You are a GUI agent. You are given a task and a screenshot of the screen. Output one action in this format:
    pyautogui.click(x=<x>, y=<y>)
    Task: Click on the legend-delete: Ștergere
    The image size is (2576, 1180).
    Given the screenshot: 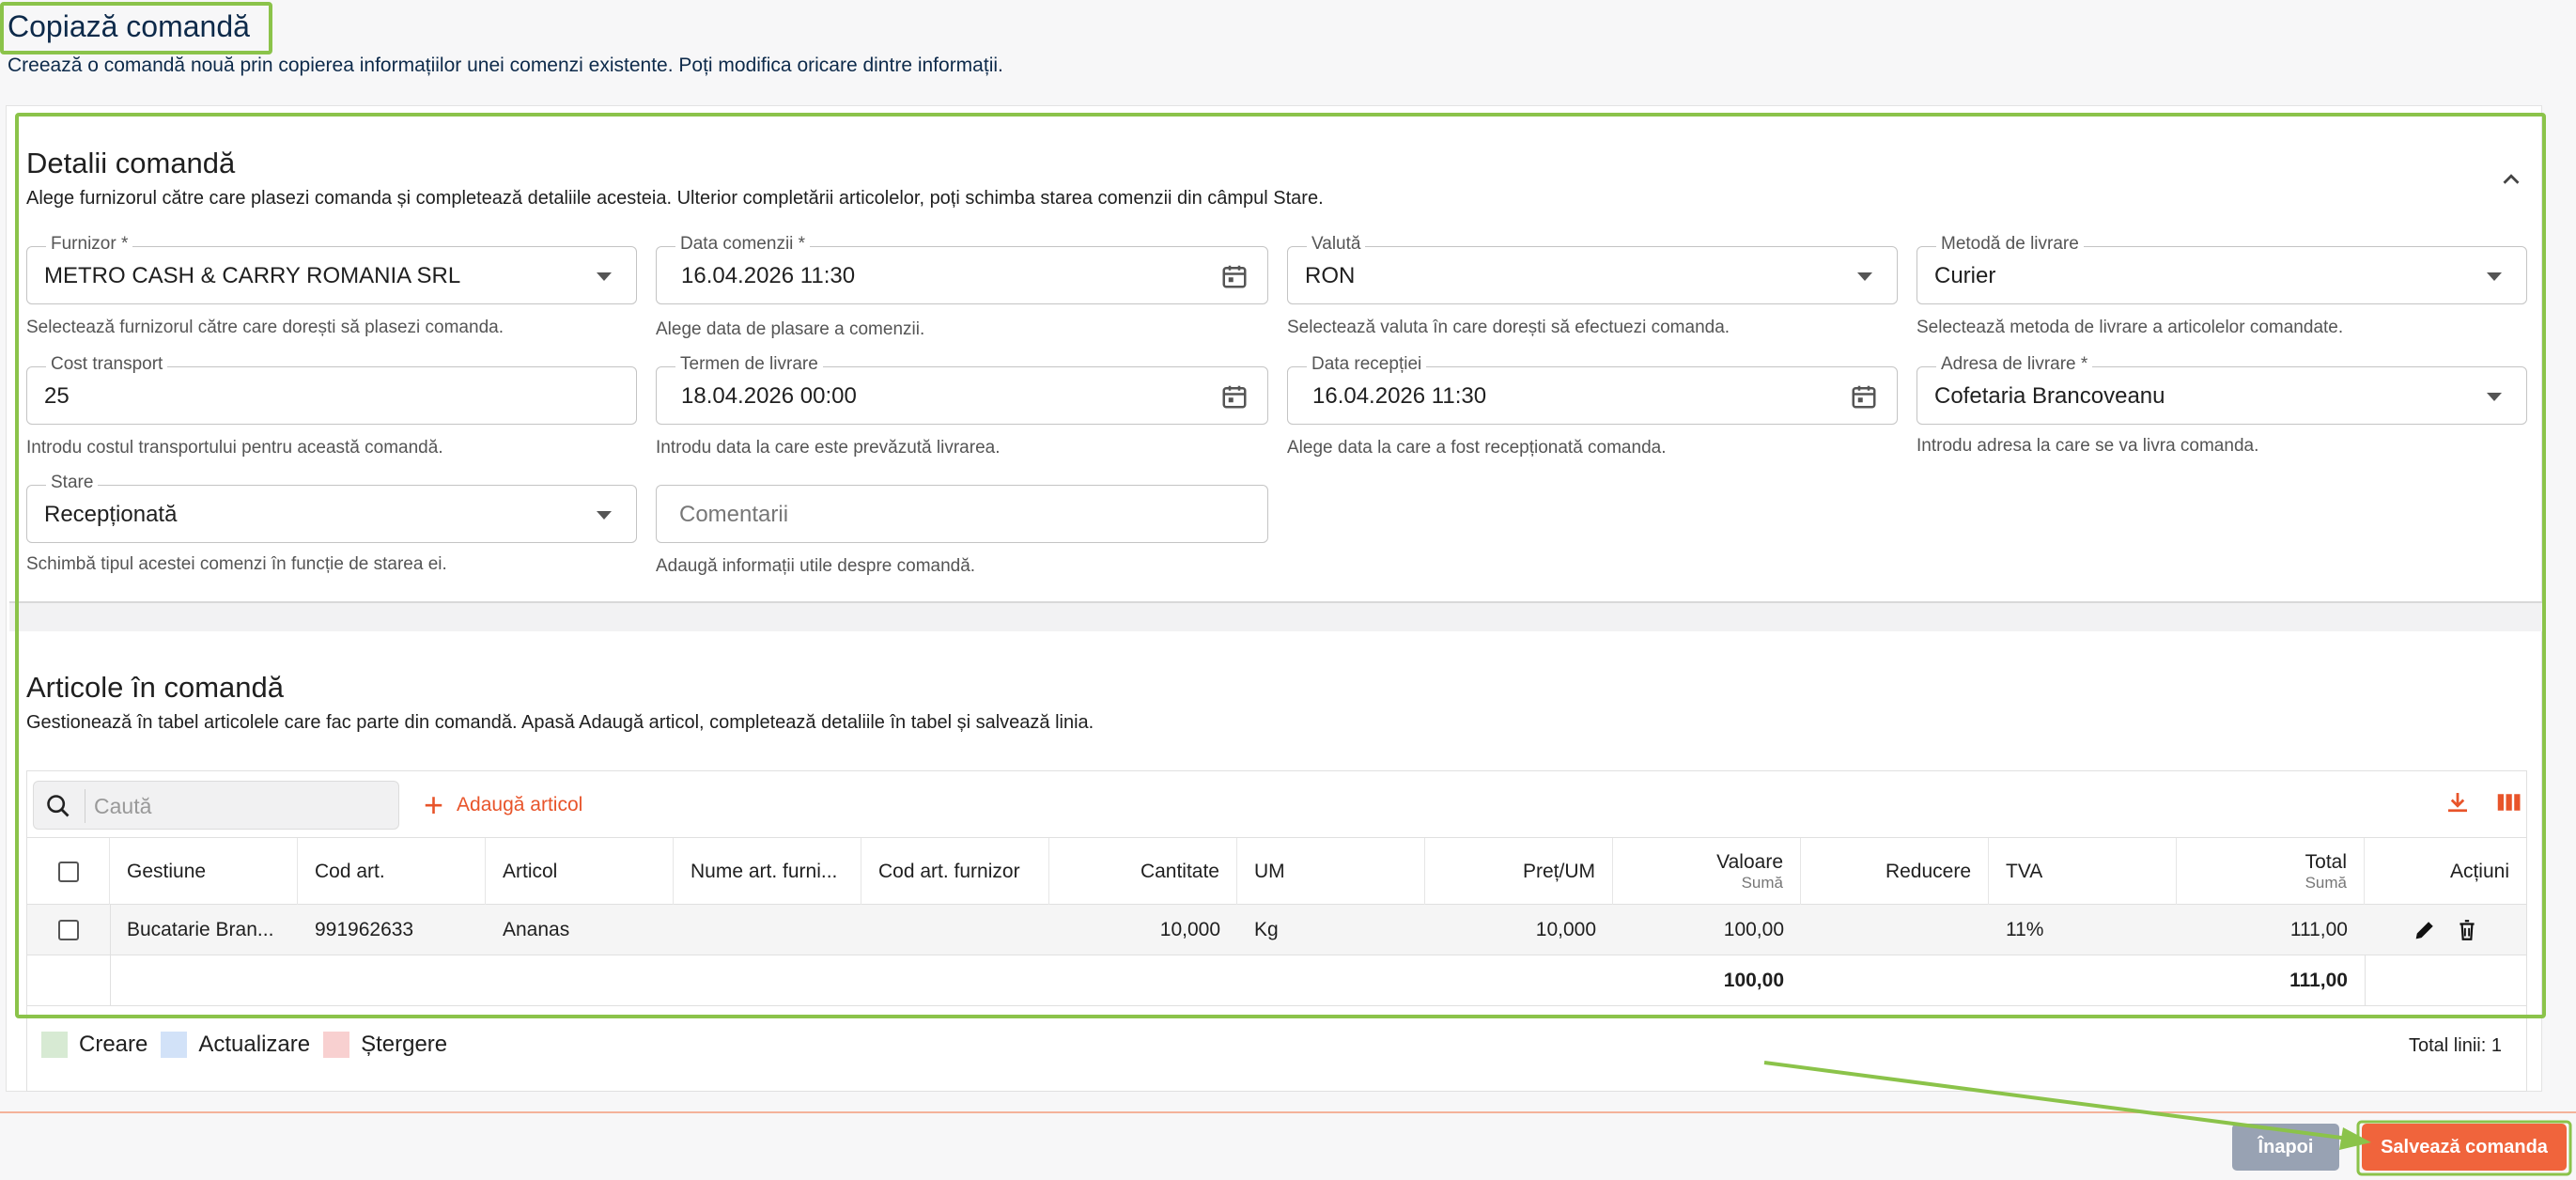 What is the action you would take?
    pyautogui.click(x=385, y=1045)
    